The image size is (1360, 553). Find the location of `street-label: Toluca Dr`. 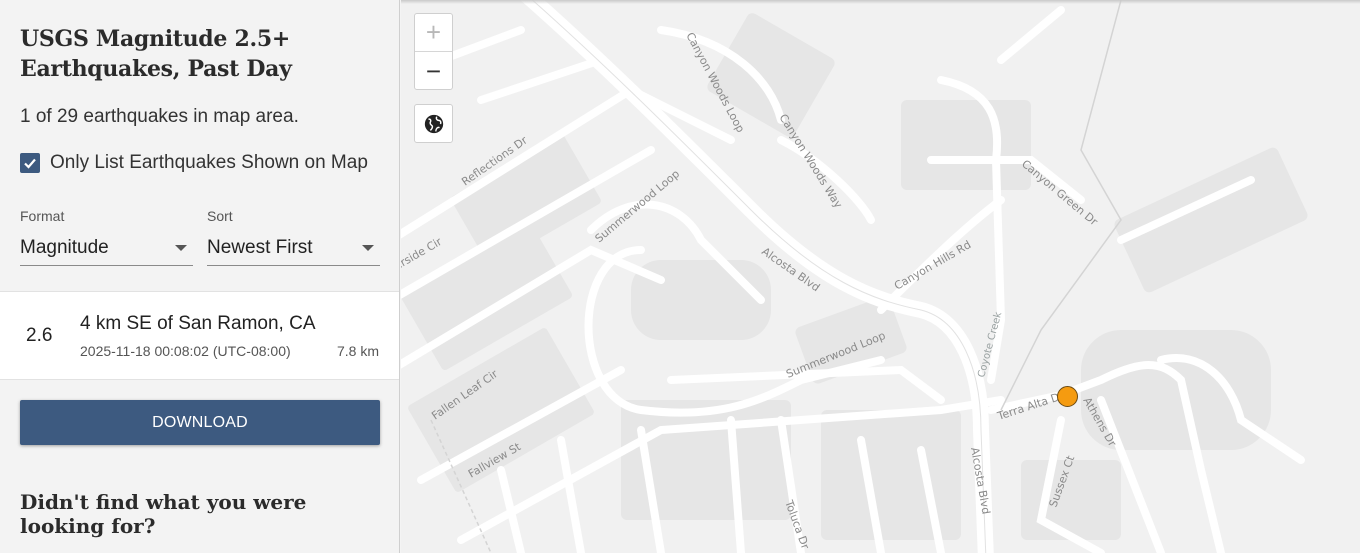

street-label: Toluca Dr is located at coordinates (797, 525).